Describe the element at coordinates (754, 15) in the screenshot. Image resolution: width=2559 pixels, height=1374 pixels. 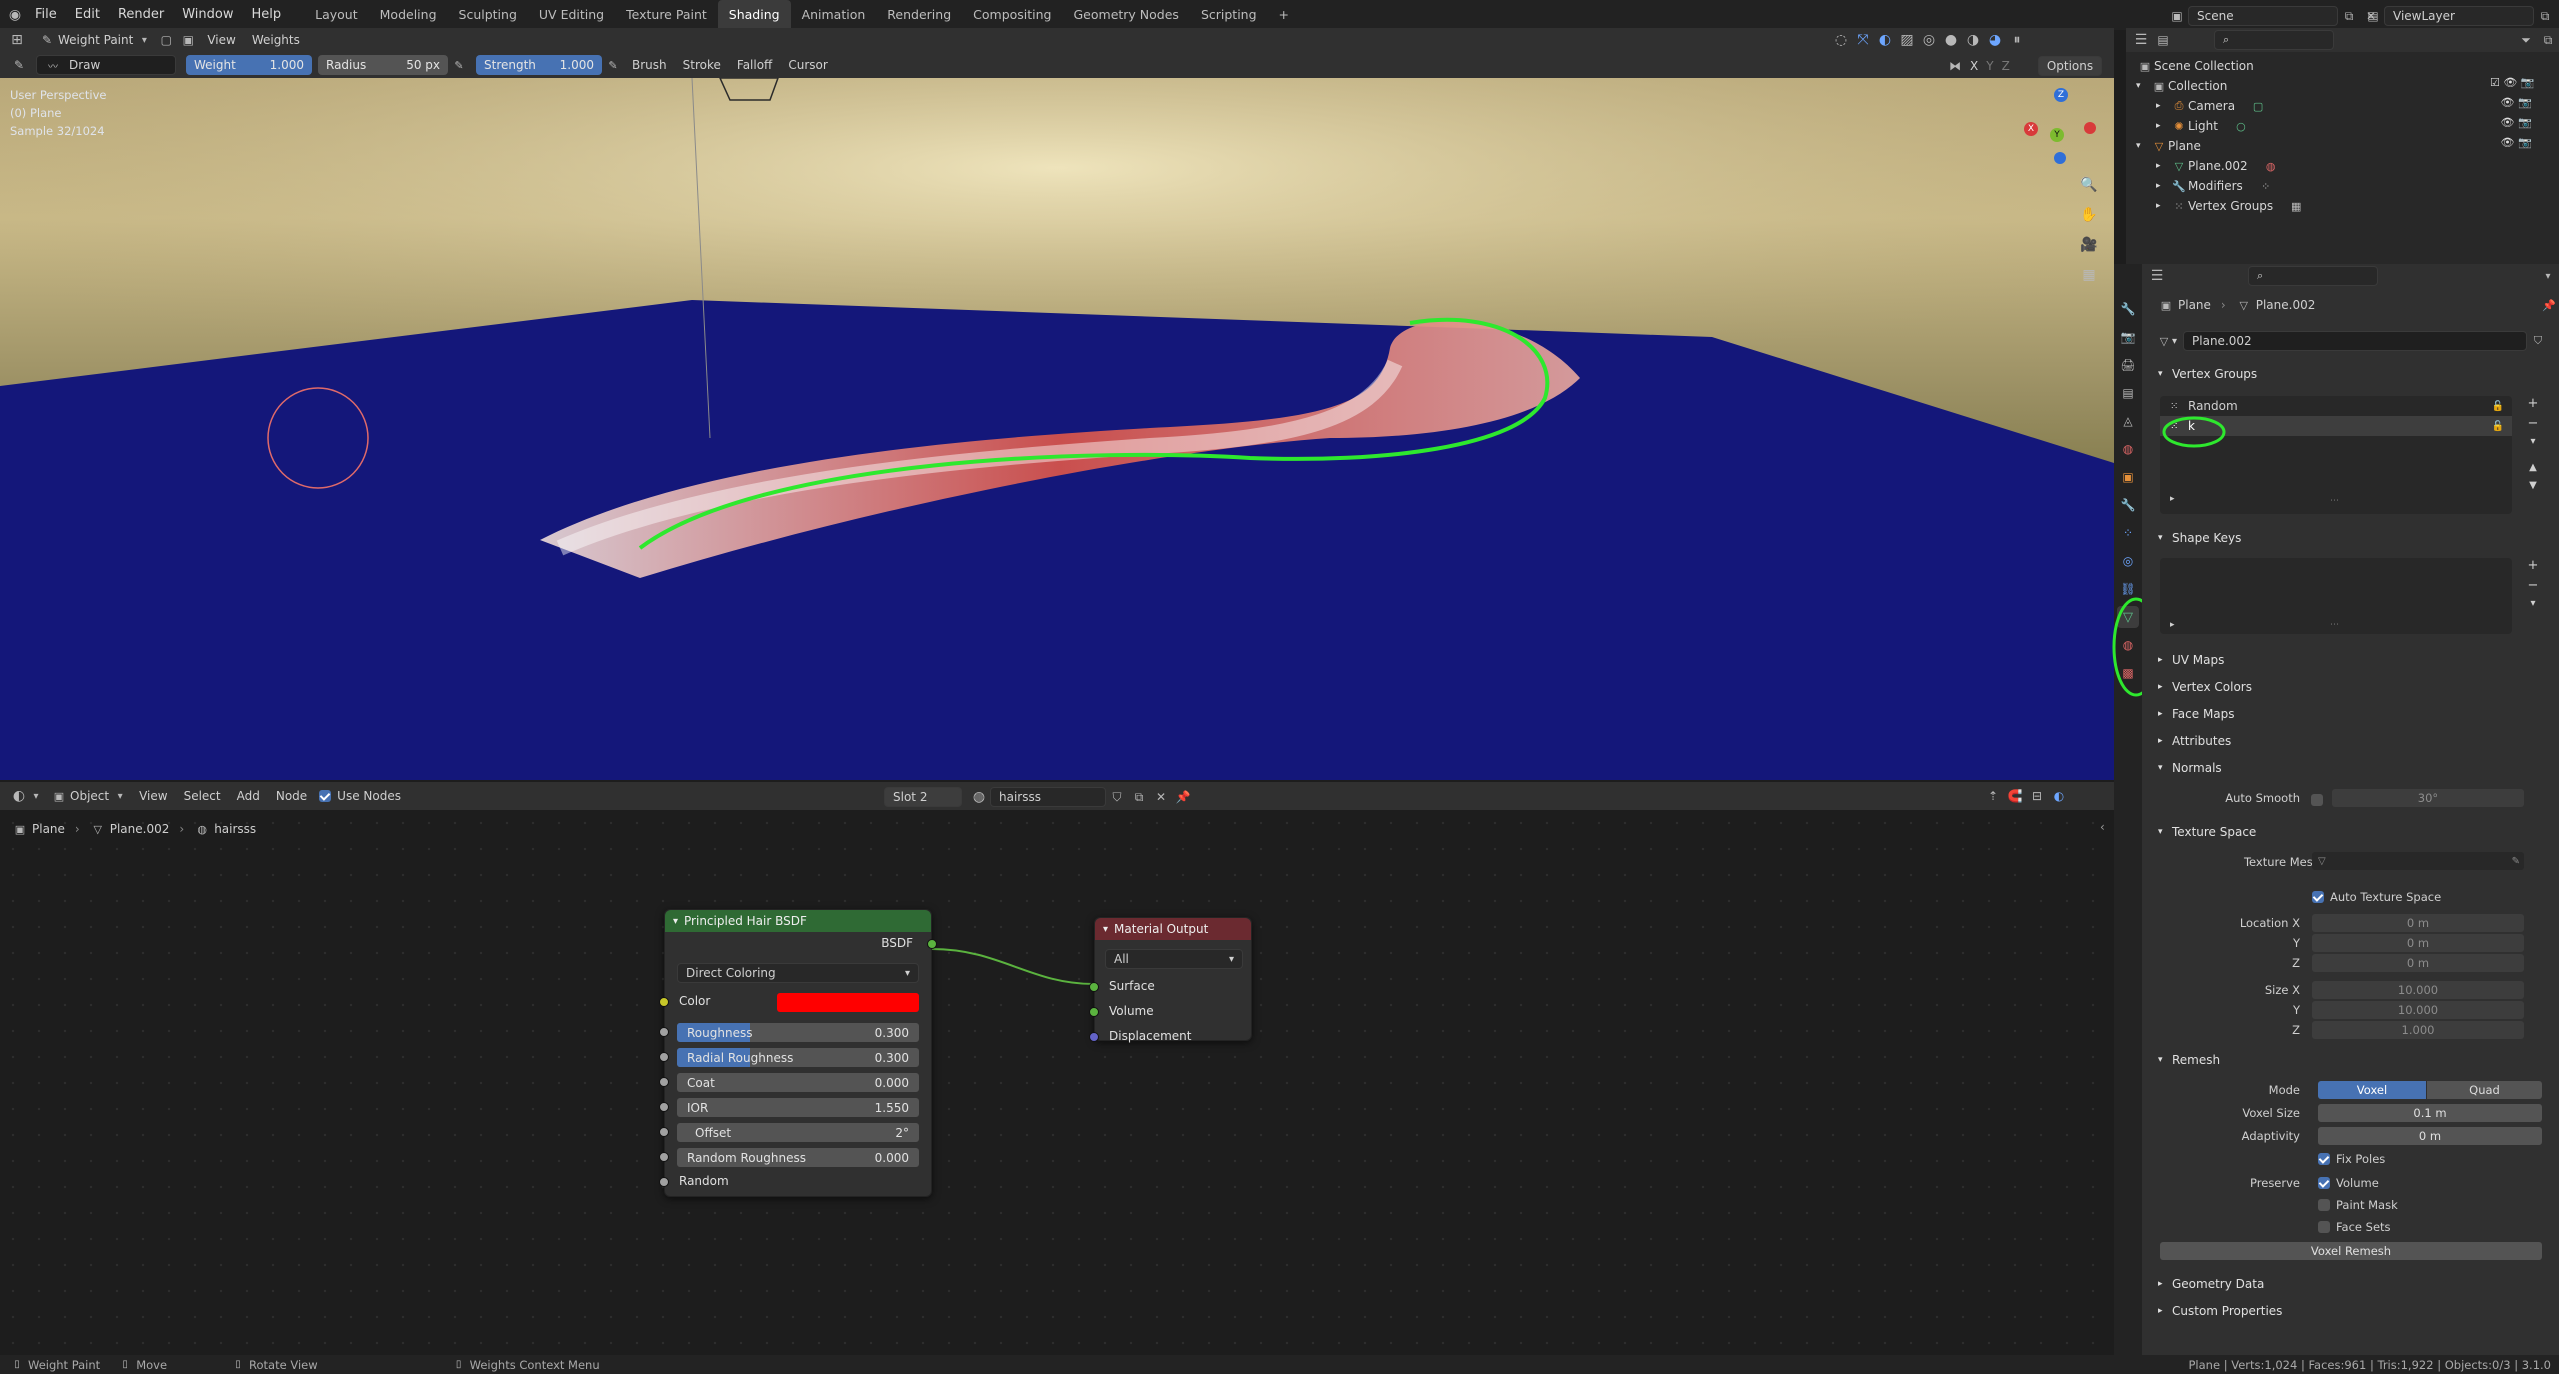
I see `tab-shading: Shading` at that location.